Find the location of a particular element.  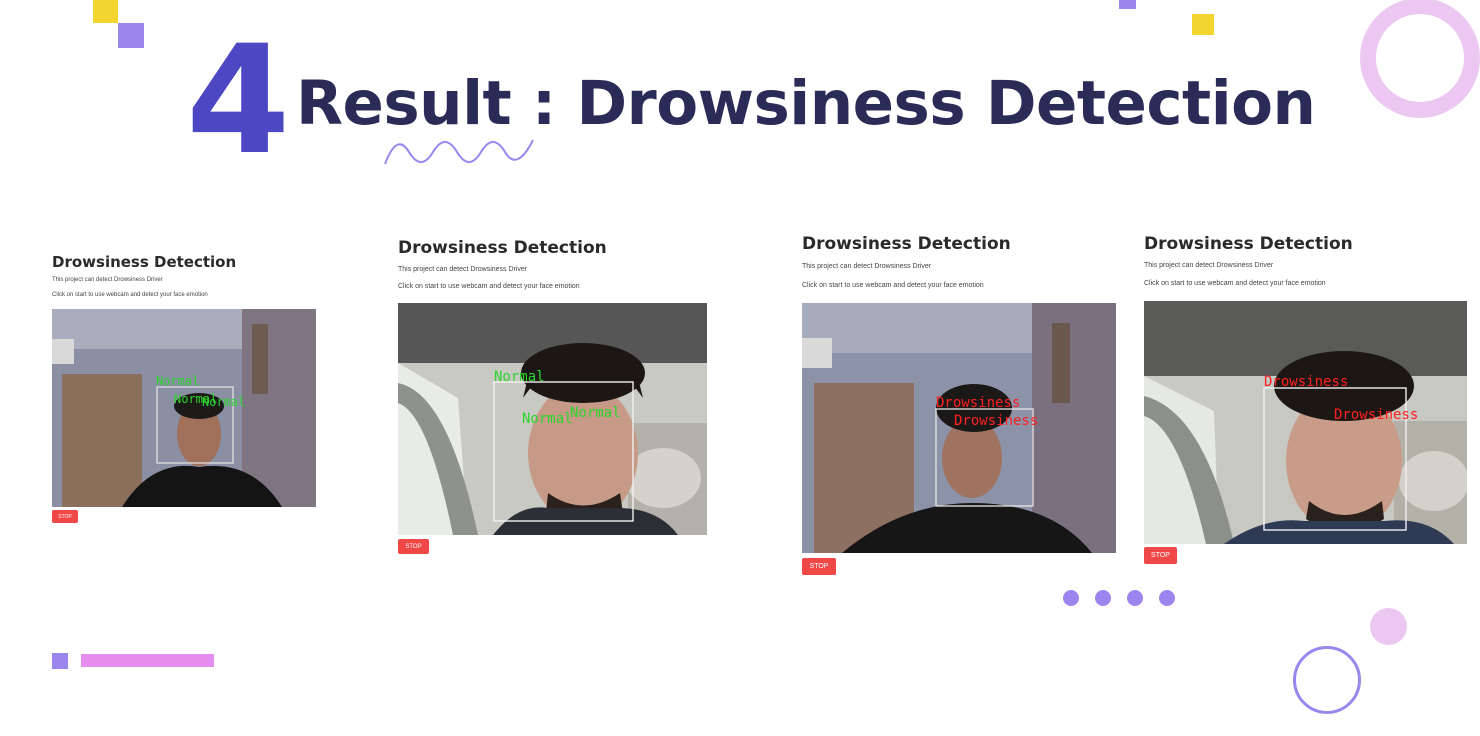

decor-purple-square-small is located at coordinates (1127, 4).